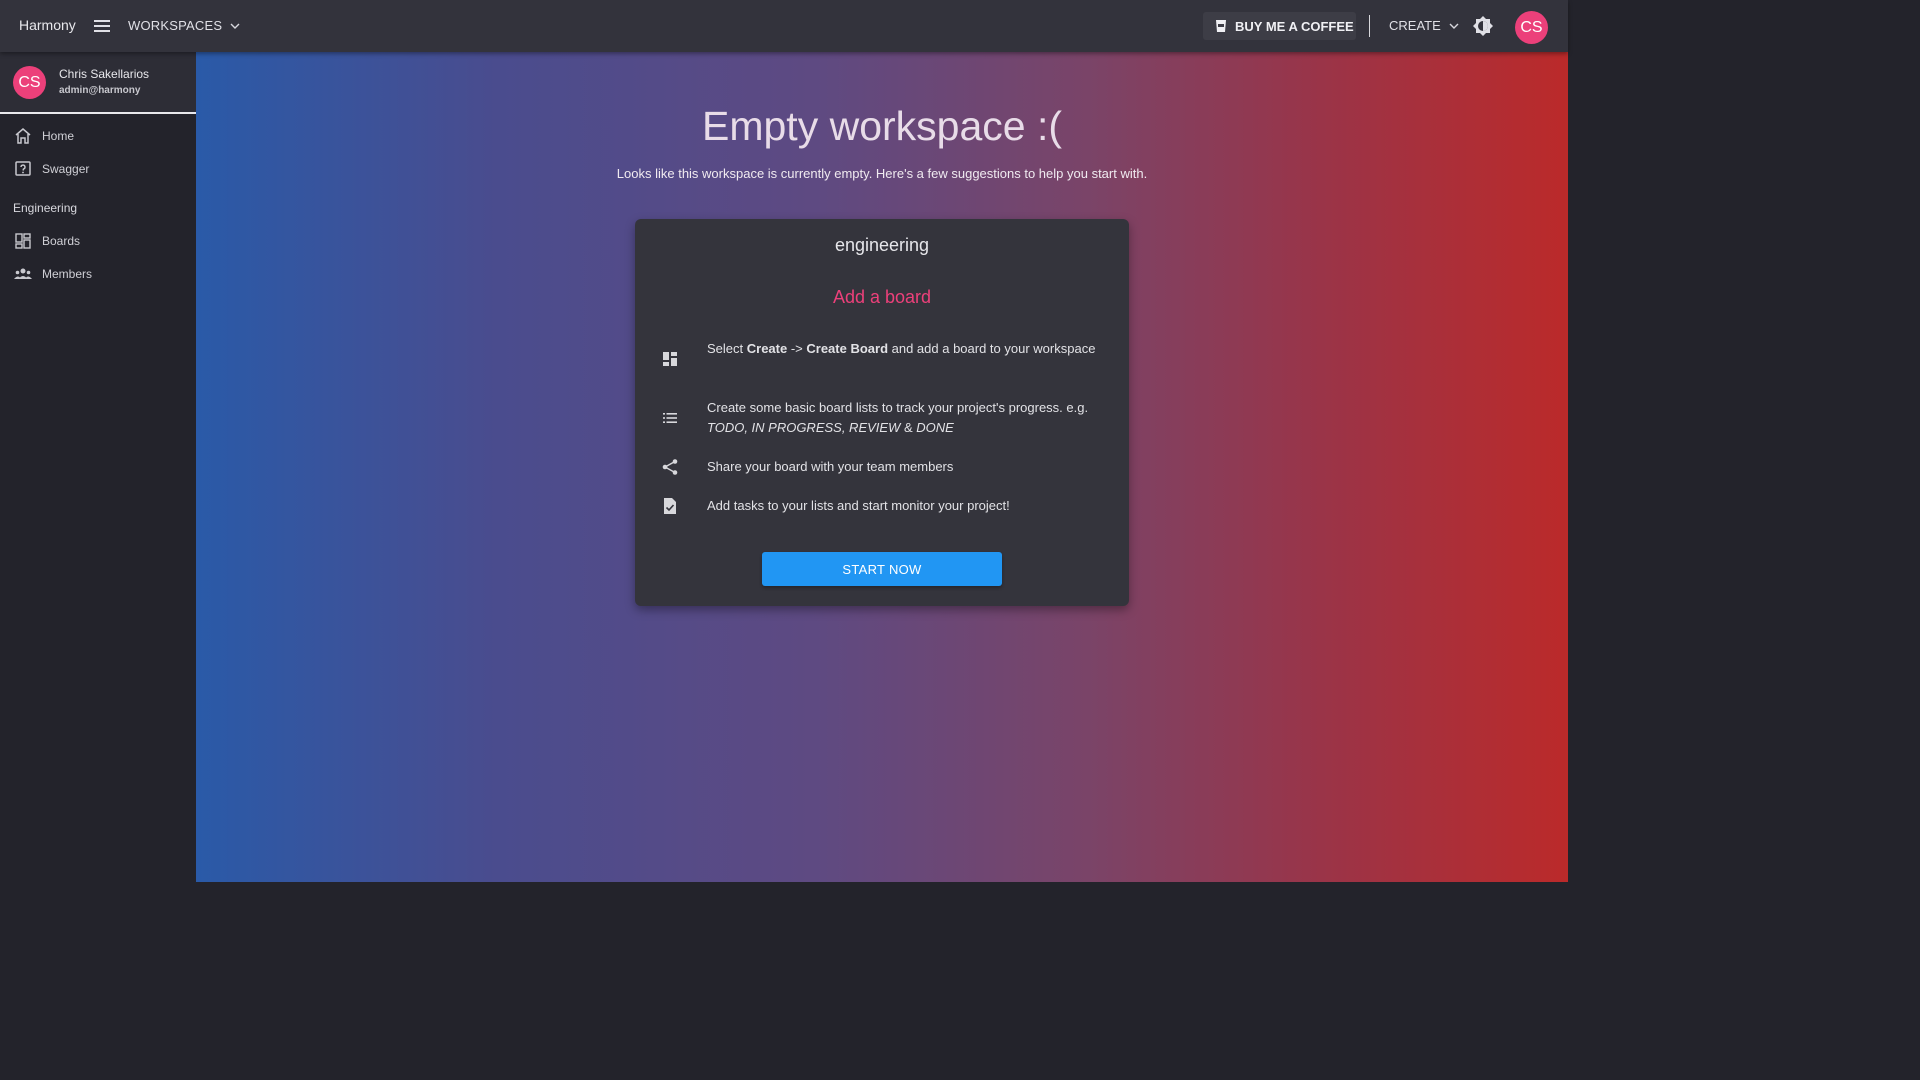  What do you see at coordinates (66, 169) in the screenshot?
I see `sidebar-item-label: Swagger` at bounding box center [66, 169].